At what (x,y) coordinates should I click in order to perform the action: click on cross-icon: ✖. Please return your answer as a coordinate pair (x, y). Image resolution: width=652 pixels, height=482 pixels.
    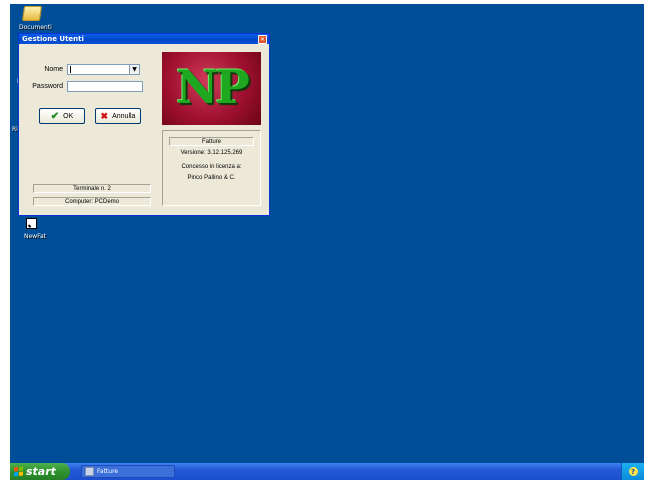
    Looking at the image, I should click on (104, 115).